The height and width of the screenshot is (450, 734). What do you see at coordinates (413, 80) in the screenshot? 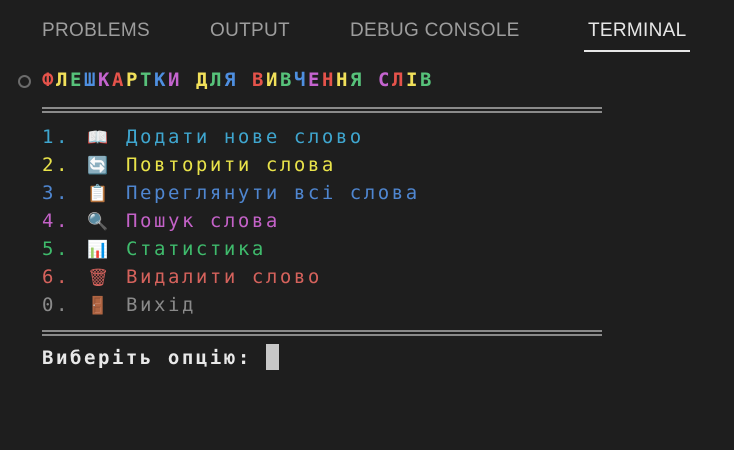
I see `title-letter: І` at bounding box center [413, 80].